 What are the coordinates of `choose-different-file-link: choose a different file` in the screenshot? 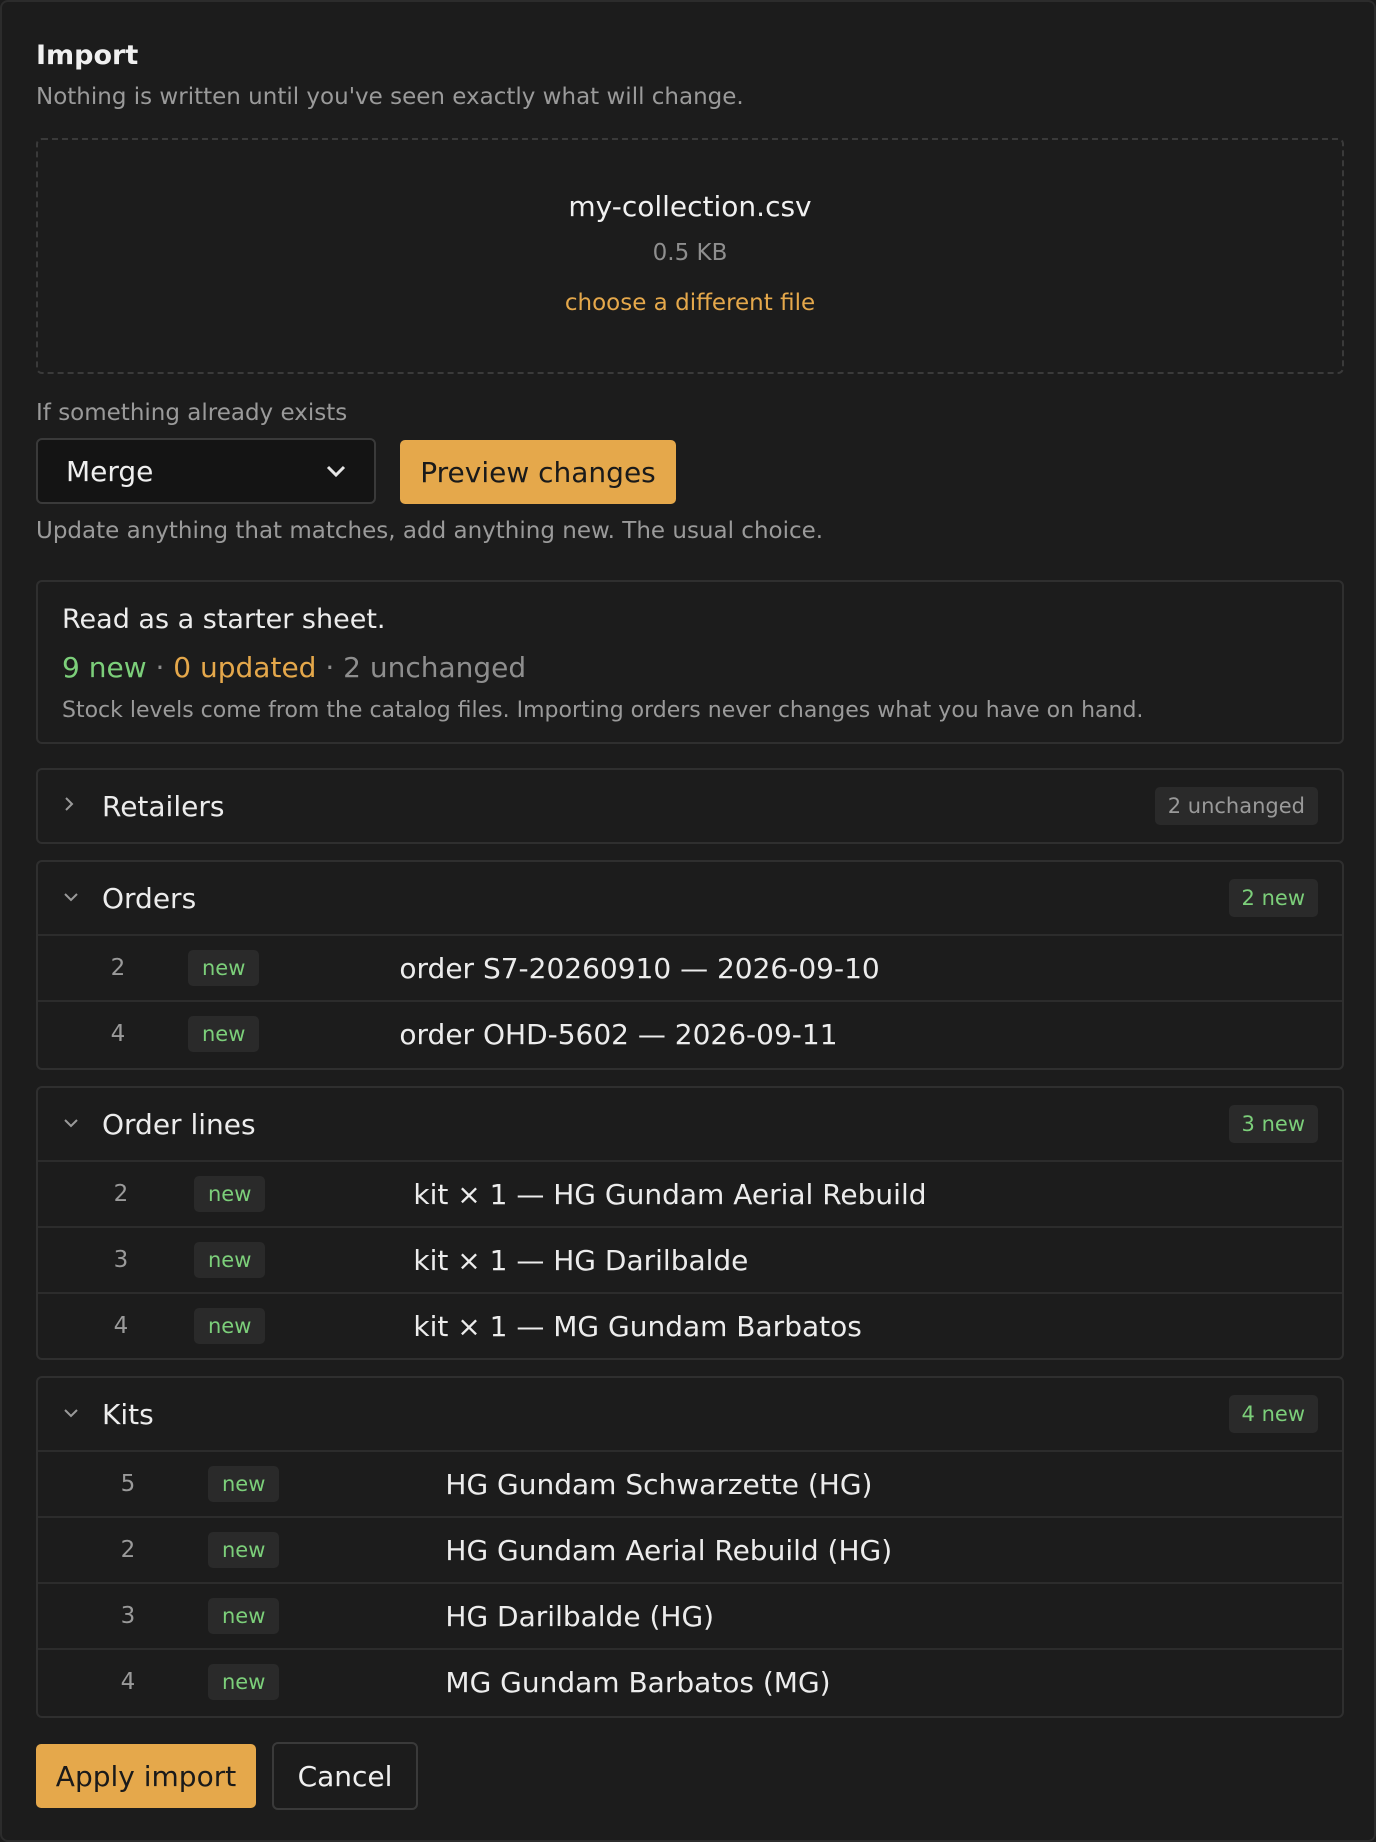 It's located at (690, 303).